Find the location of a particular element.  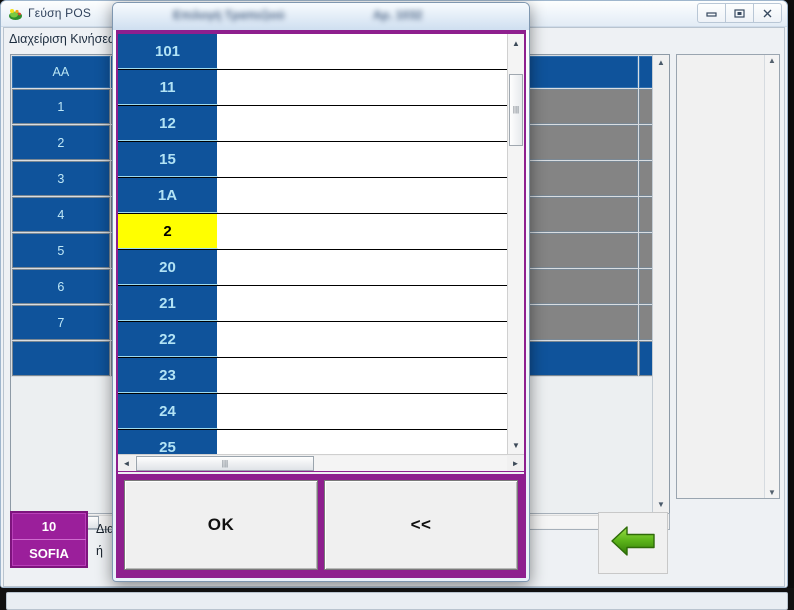

grid-vscroll-track is located at coordinates (661, 284).